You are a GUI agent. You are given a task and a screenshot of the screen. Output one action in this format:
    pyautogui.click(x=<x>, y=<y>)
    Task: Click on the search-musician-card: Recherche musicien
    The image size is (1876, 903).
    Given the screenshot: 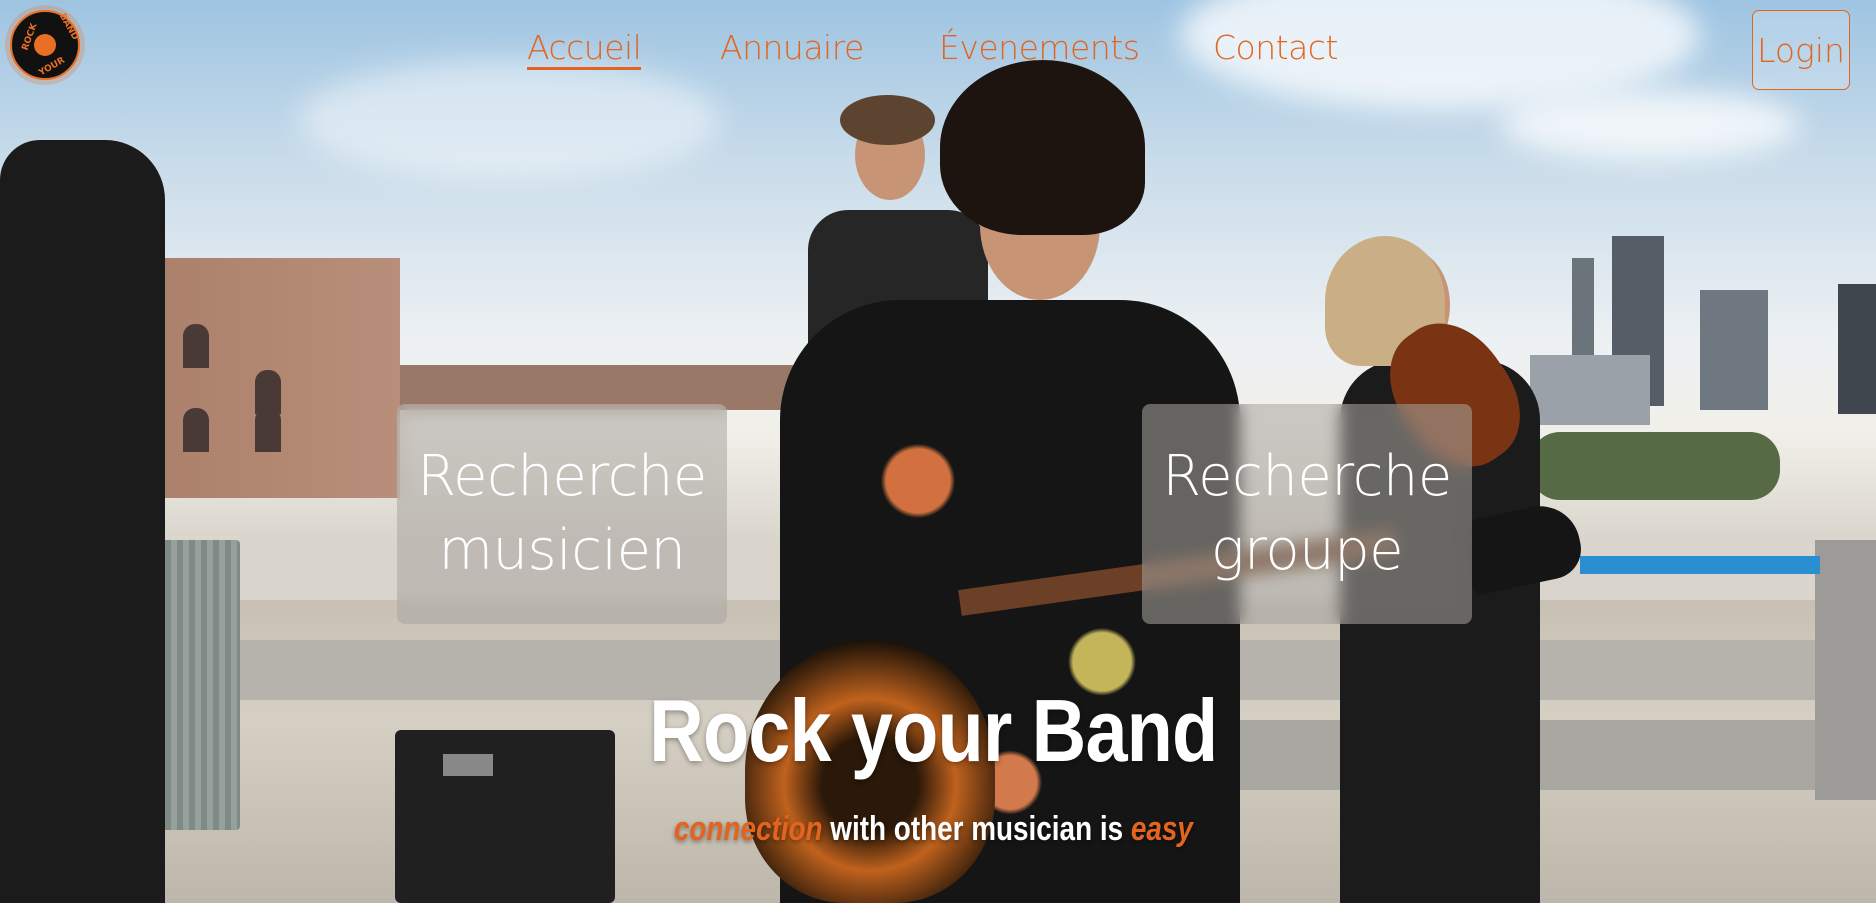 What is the action you would take?
    pyautogui.click(x=562, y=514)
    